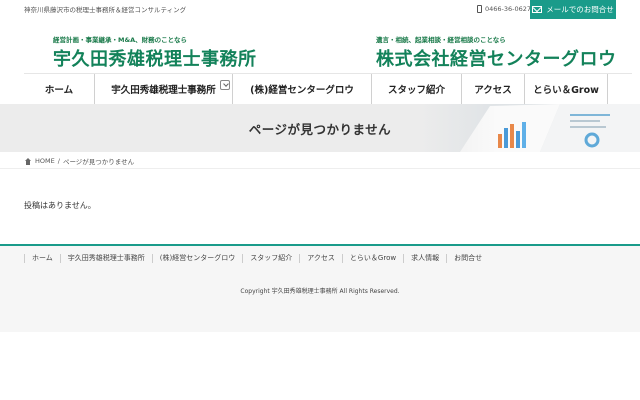  Describe the element at coordinates (105, 10) in the screenshot. I see `site-tagline: 神奈川県藤沢市の税理士事務所＆経営コンサルティング` at that location.